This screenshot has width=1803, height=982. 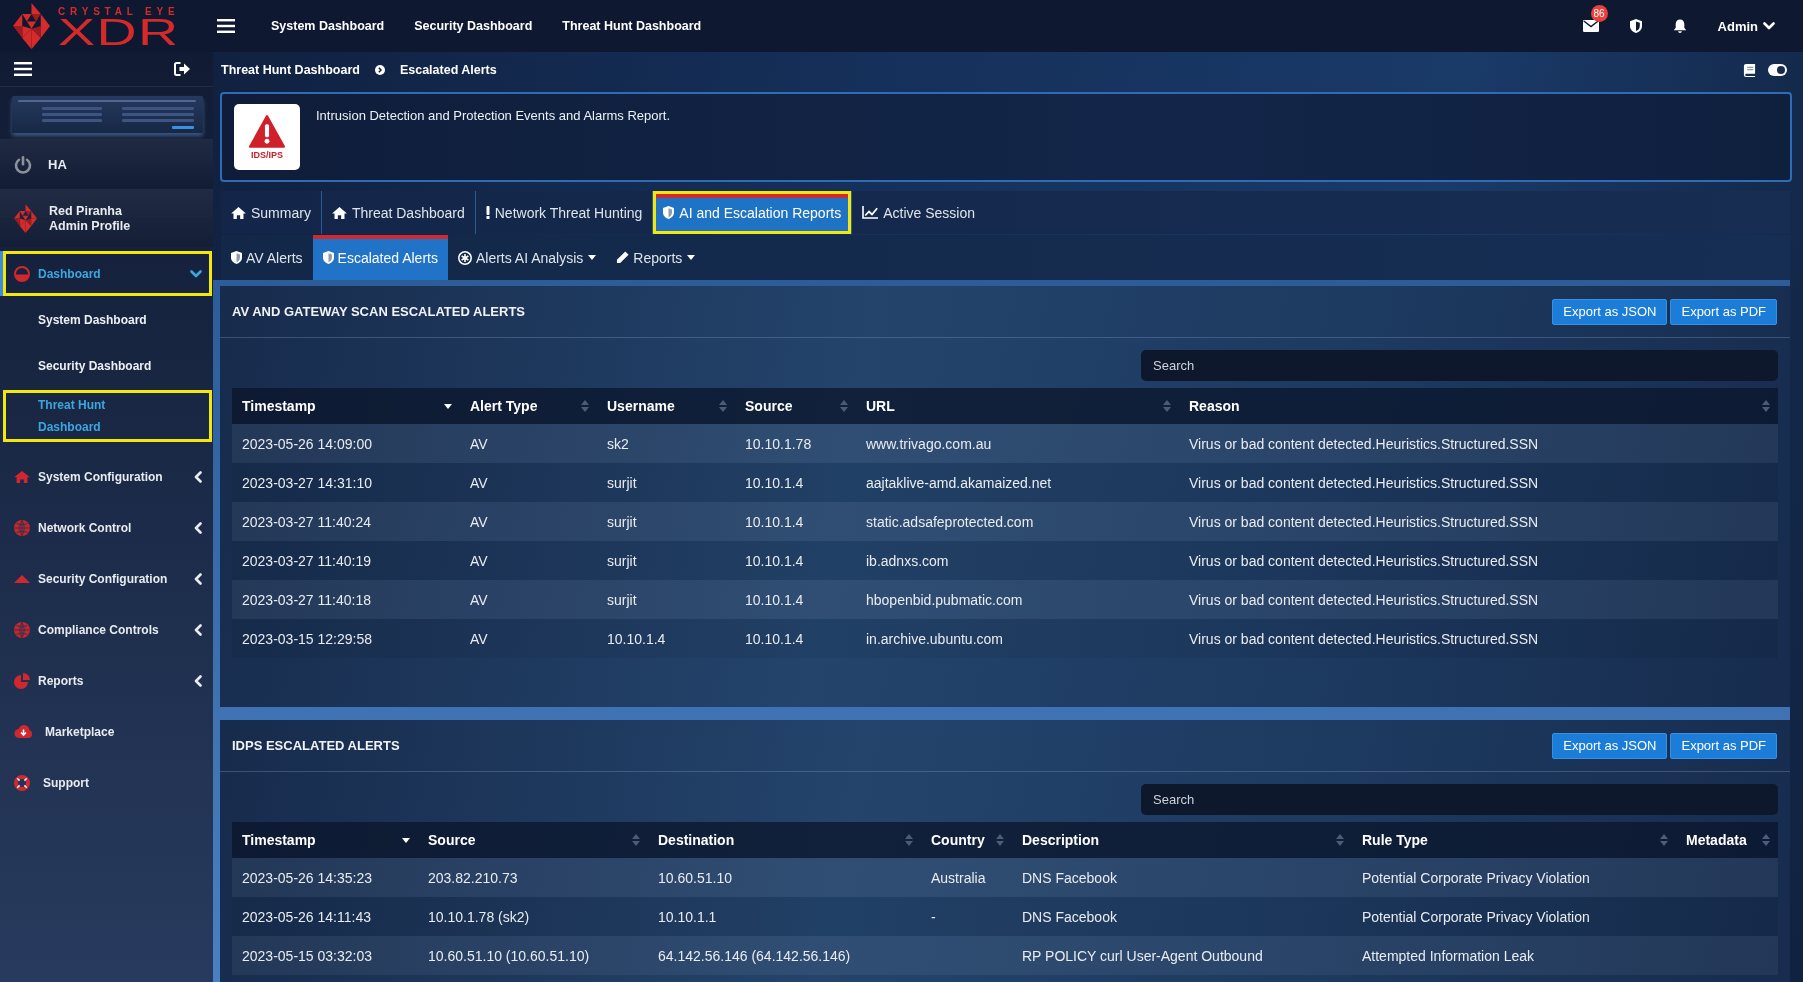 I want to click on unread-count-badge: 86, so click(x=1599, y=13).